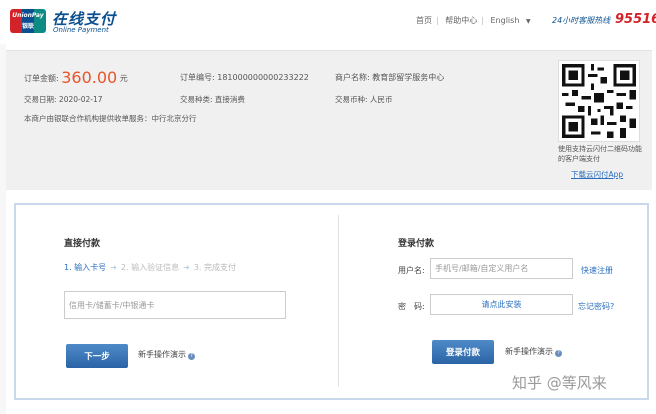 The width and height of the screenshot is (656, 414). I want to click on direct-pay-title: 直接付款, so click(82, 244).